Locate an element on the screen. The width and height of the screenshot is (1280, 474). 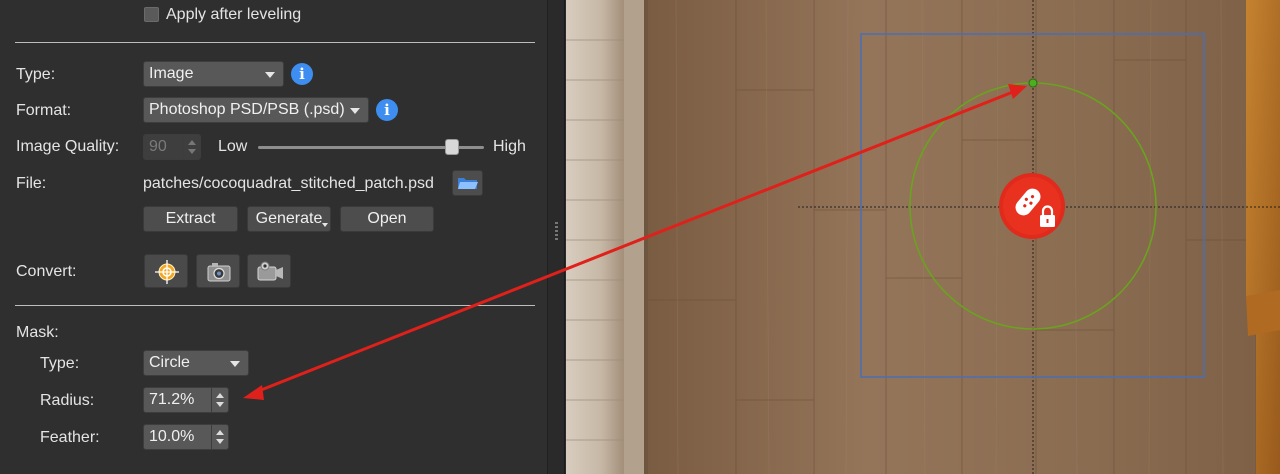
image-quality-label: Image Quality: is located at coordinates (68, 146).